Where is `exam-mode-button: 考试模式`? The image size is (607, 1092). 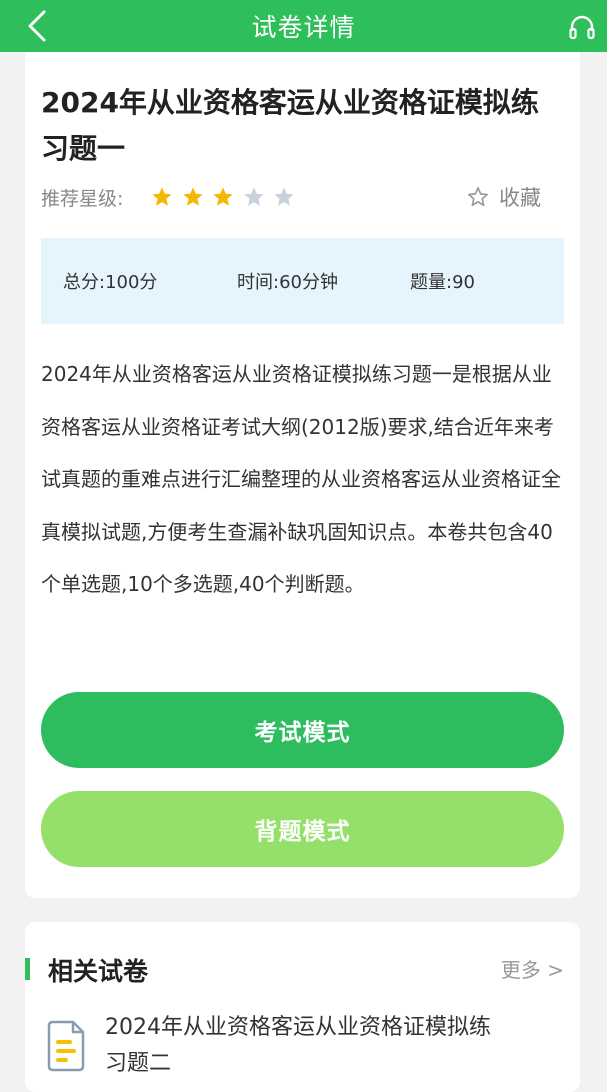 exam-mode-button: 考试模式 is located at coordinates (302, 730).